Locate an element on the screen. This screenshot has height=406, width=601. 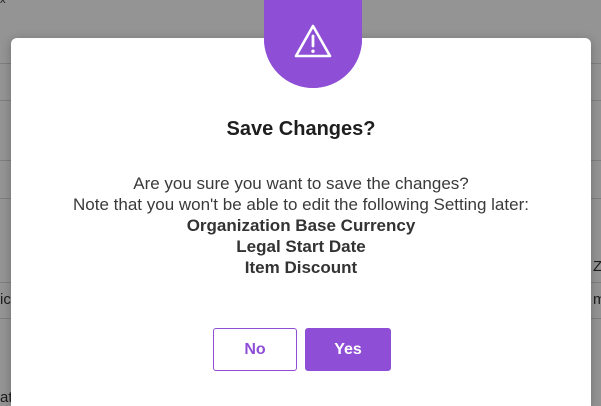
locked-setting-item: Organization Base Currency is located at coordinates (301, 225).